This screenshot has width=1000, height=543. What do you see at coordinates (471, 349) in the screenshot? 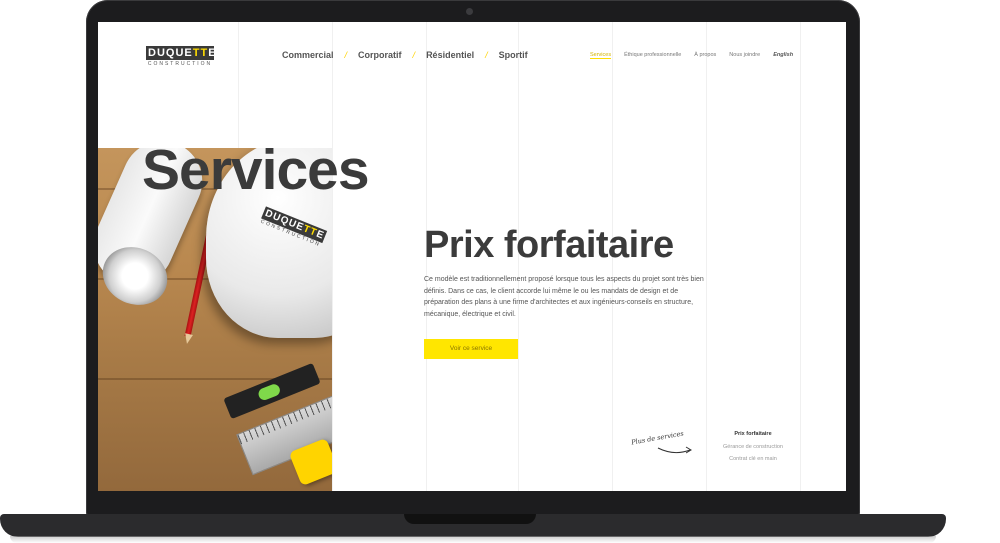
I see `view-service-button: Voir ce service` at bounding box center [471, 349].